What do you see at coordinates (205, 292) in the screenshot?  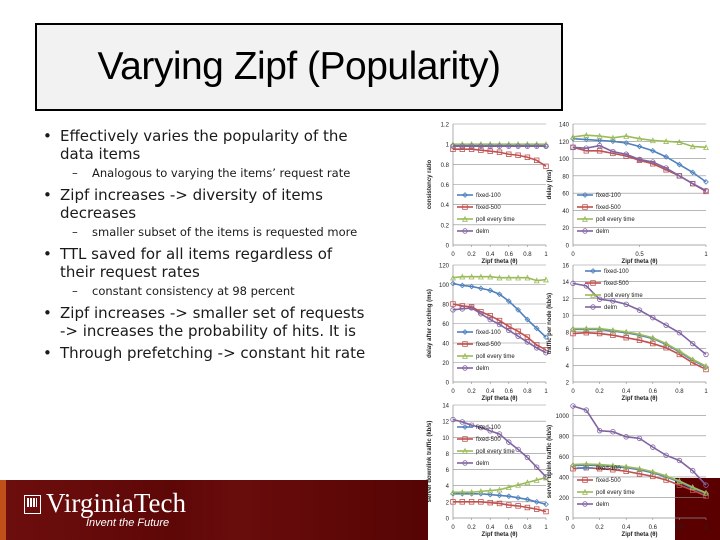 I see `sub-bullet-item: constant consistency at 98 percent` at bounding box center [205, 292].